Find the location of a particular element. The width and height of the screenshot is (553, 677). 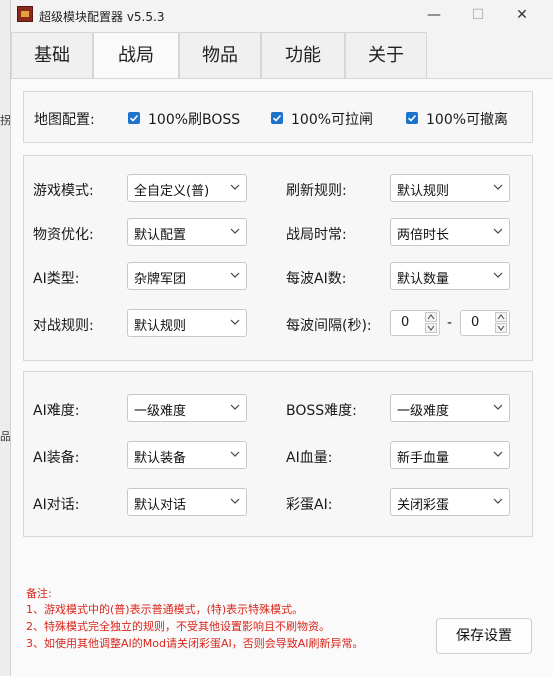

ai-dialog-value: 默认对话 is located at coordinates (160, 505).